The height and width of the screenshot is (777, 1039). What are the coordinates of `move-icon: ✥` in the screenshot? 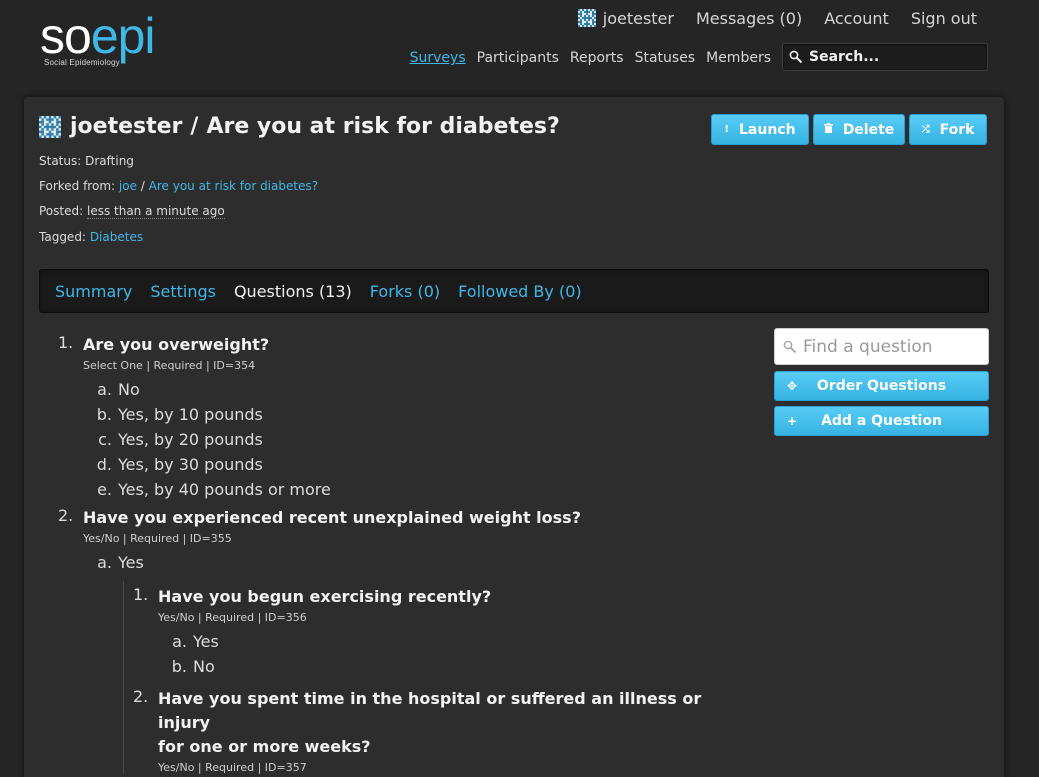 It's located at (792, 386).